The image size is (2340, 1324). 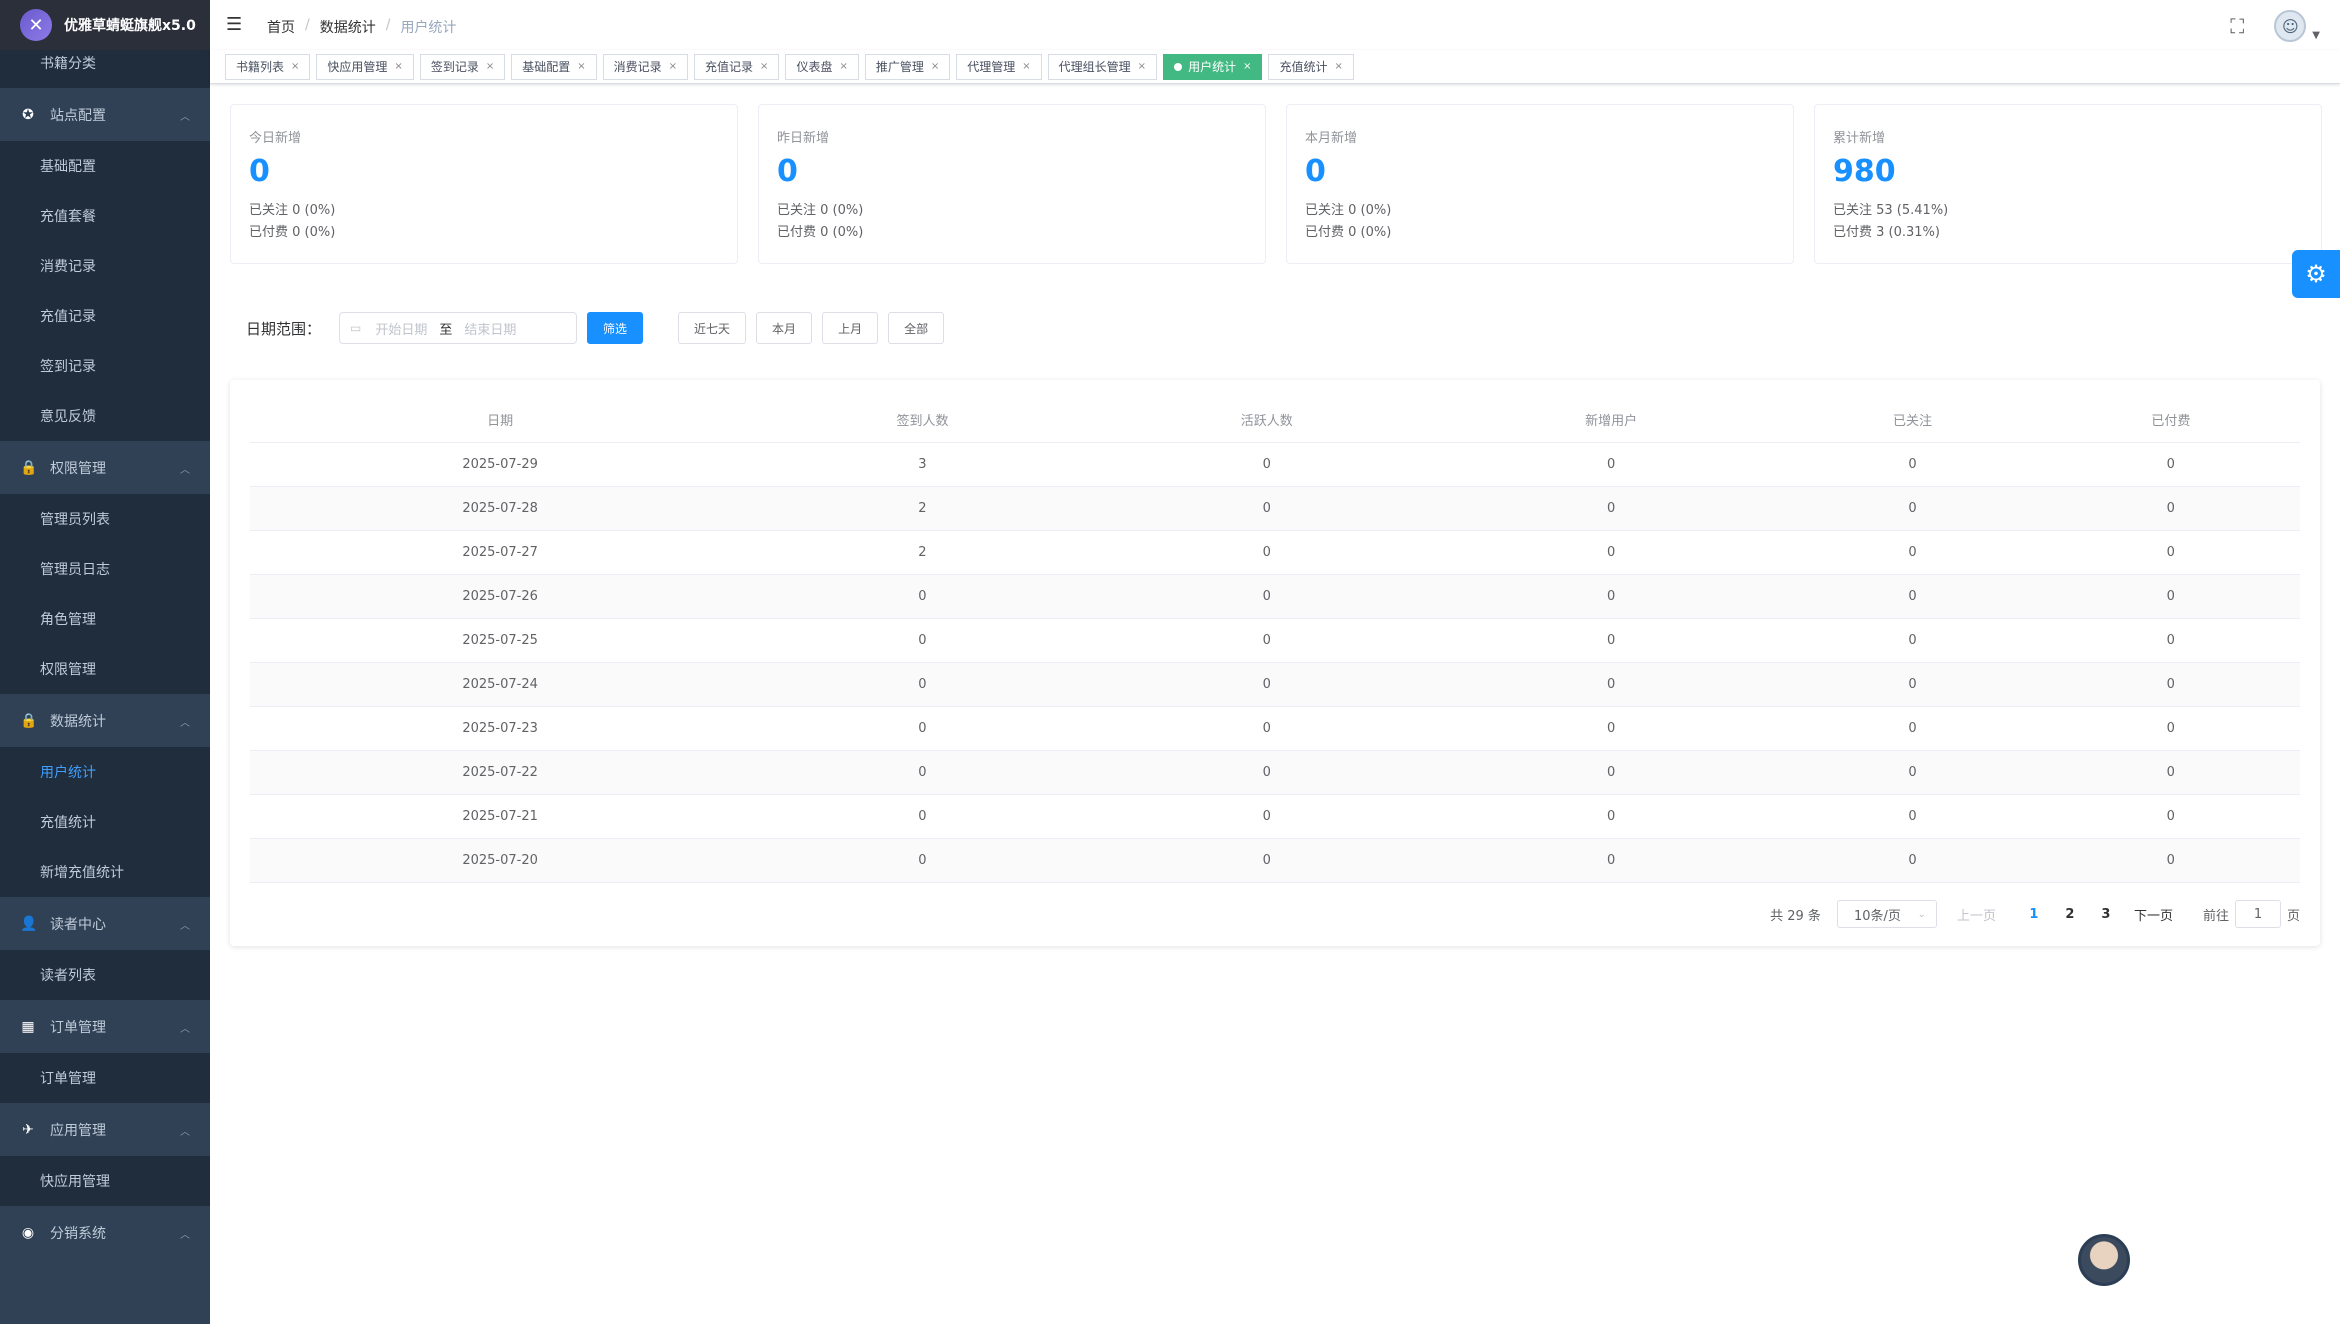 I want to click on this-month-button: 本月, so click(x=784, y=328).